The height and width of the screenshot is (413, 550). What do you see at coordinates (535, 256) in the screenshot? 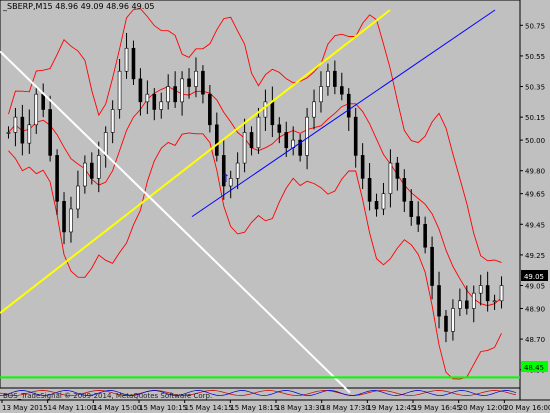
I see `y-tick-label: 49.25` at bounding box center [535, 256].